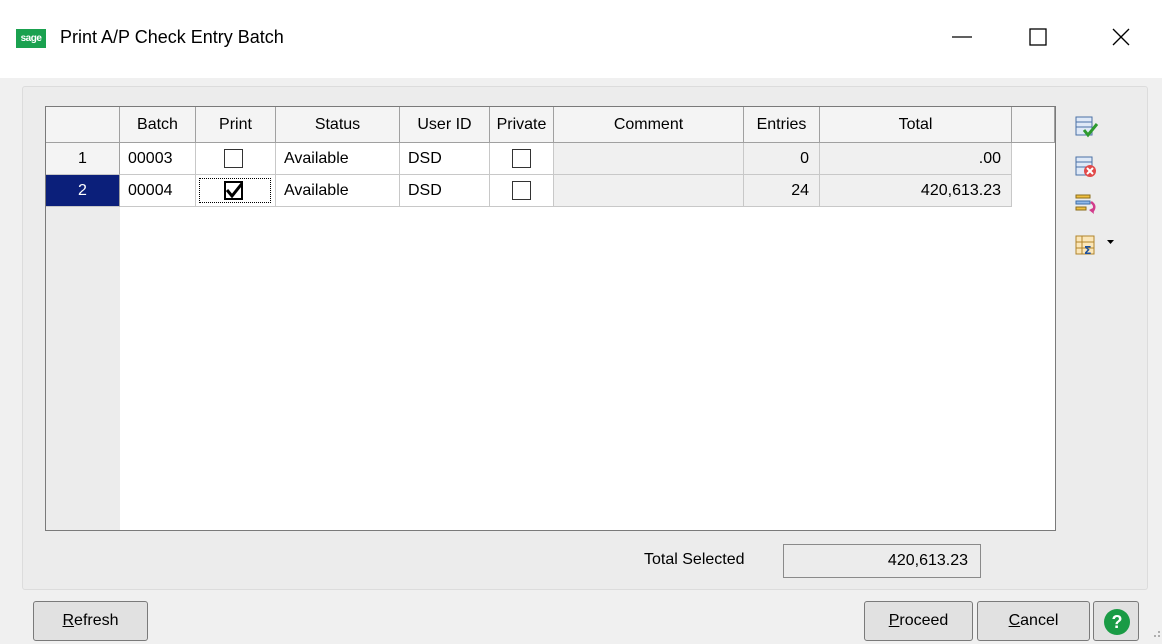 The image size is (1162, 644). I want to click on minimize-icon, so click(962, 37).